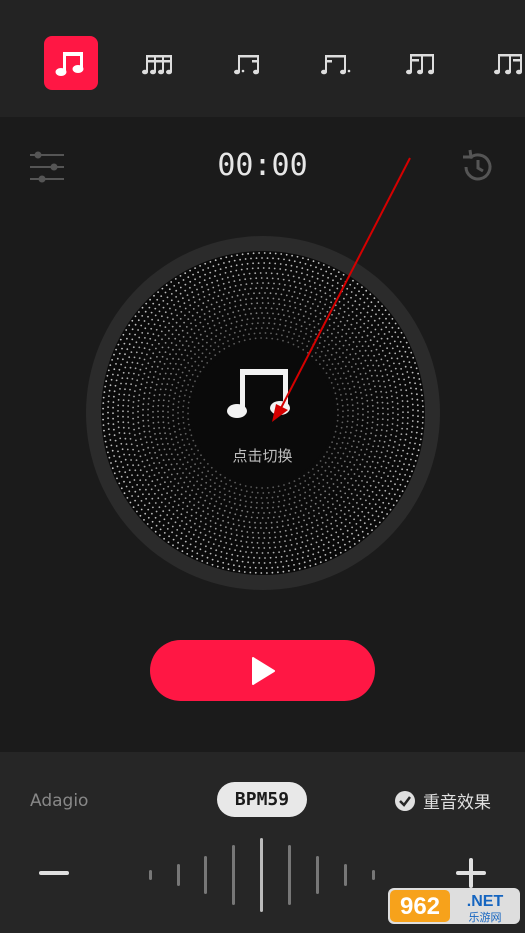 The image size is (525, 933). I want to click on accent-label: 重音效果, so click(457, 803).